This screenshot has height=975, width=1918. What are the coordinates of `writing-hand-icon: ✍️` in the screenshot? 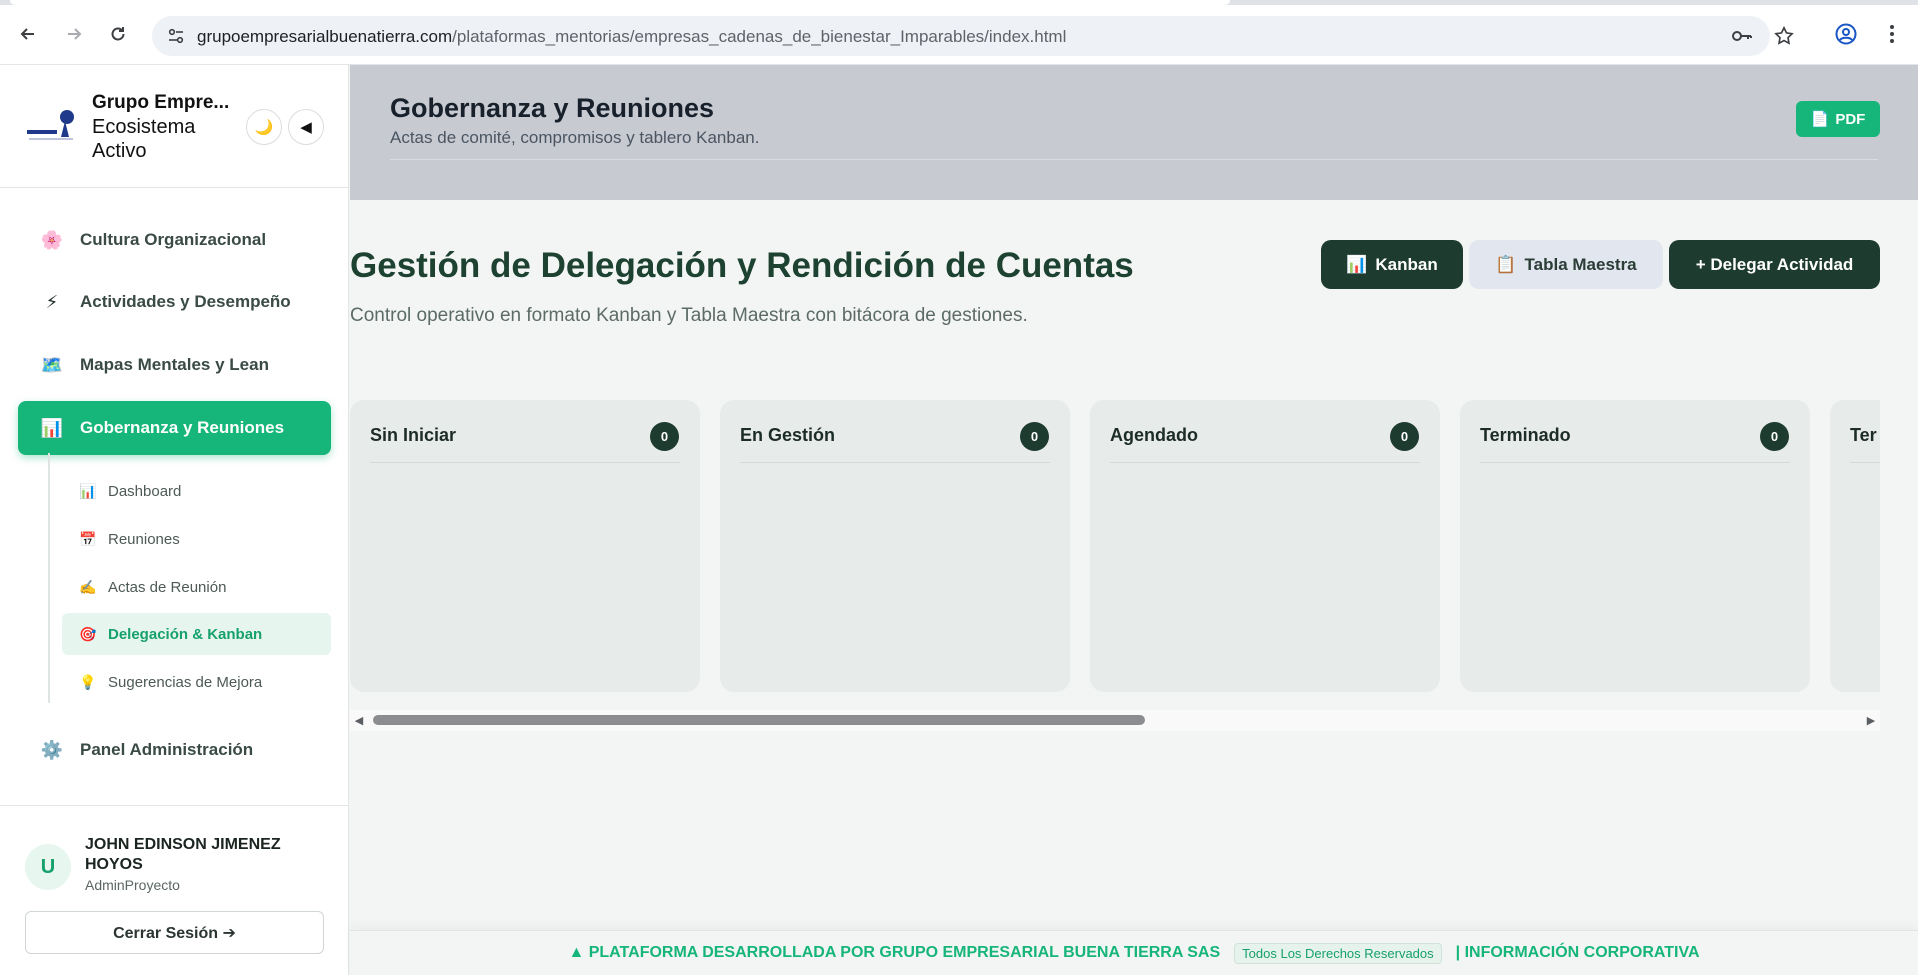 It's located at (88, 586).